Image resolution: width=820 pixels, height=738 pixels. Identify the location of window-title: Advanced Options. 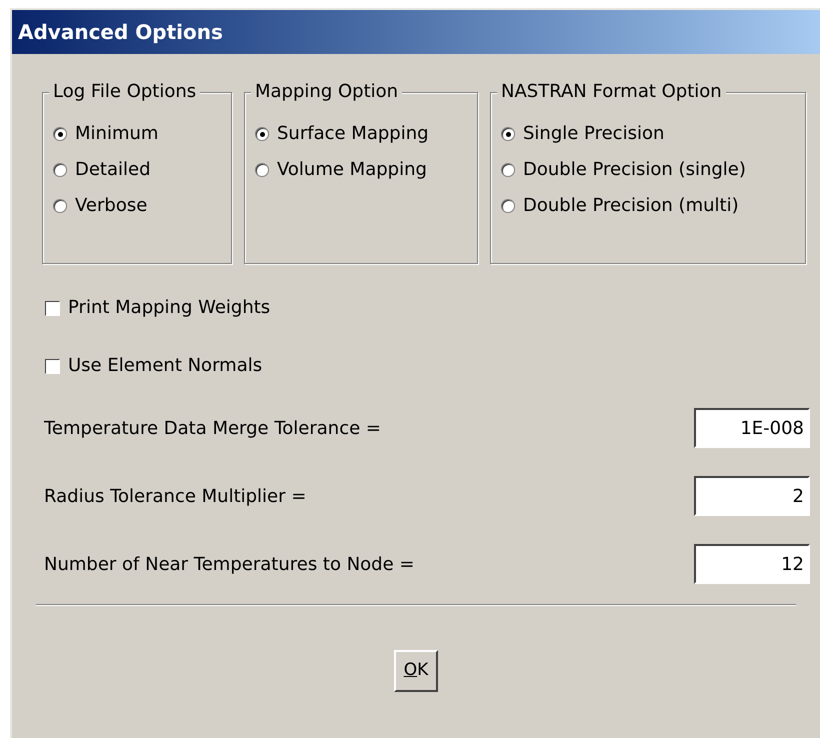
(416, 32).